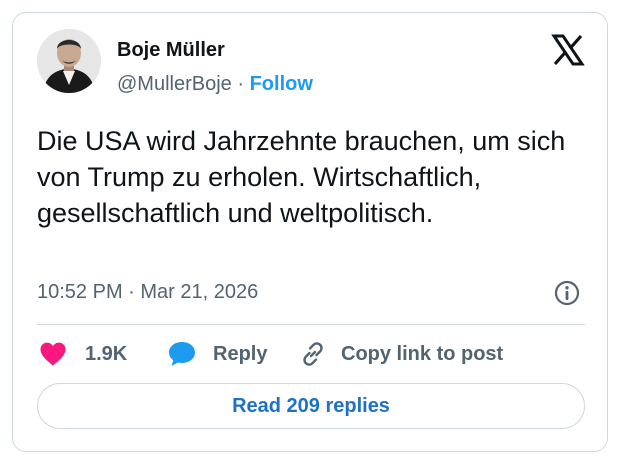 The image size is (620, 466). I want to click on copy-link-label: Copy link to post, so click(422, 353).